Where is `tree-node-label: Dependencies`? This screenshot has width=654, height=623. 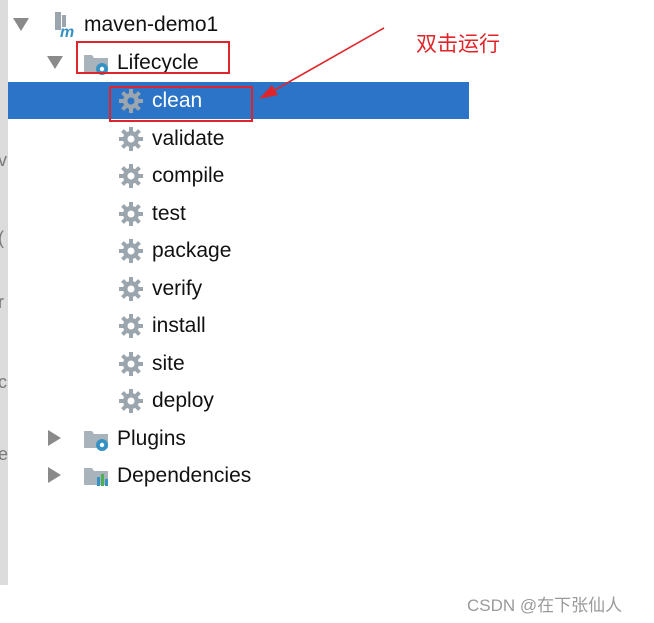 tree-node-label: Dependencies is located at coordinates (184, 475).